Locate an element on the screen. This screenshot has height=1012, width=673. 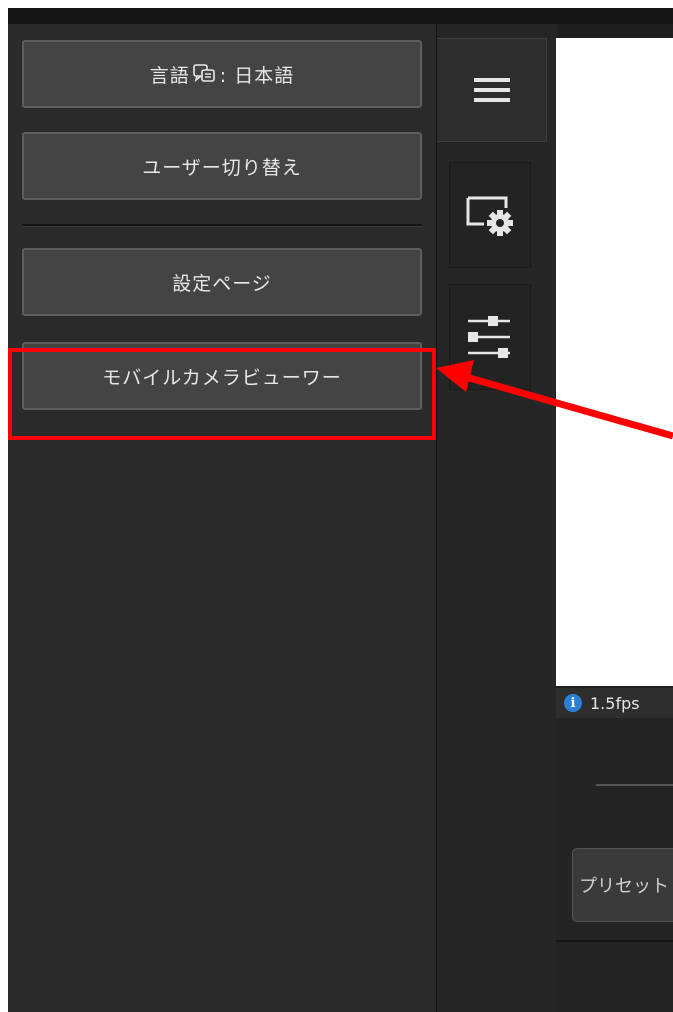
control-divider is located at coordinates (634, 785).